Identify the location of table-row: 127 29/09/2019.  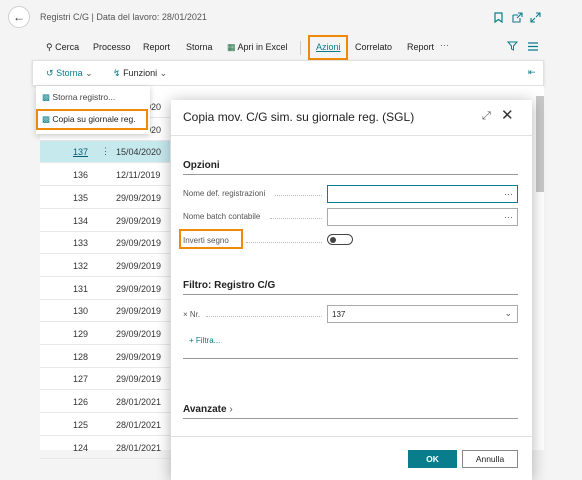
(105, 379).